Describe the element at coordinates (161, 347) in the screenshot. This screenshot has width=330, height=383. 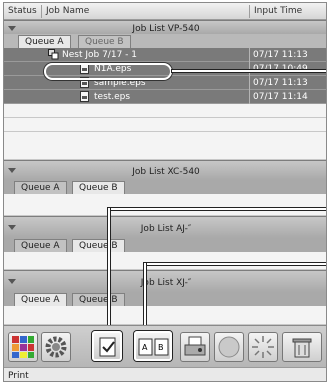
I see `svg-text: B` at that location.